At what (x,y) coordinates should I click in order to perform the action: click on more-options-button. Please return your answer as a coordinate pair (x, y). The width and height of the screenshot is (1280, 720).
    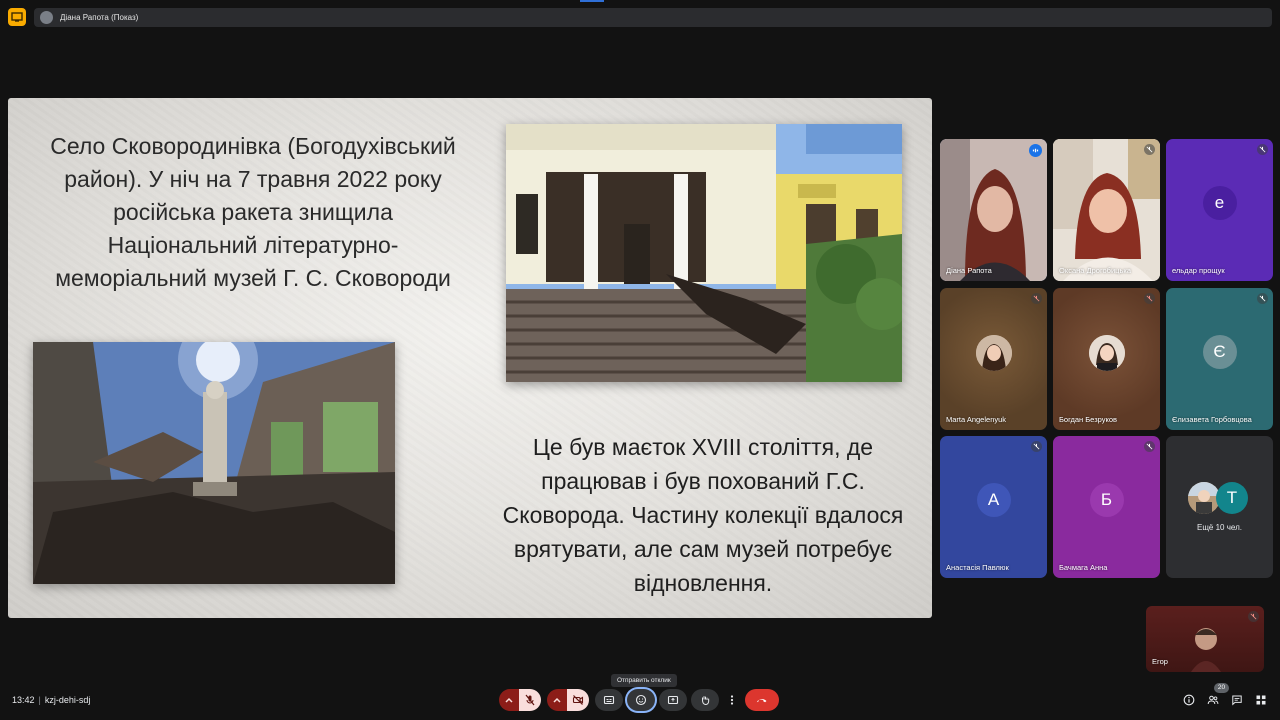
    Looking at the image, I should click on (732, 700).